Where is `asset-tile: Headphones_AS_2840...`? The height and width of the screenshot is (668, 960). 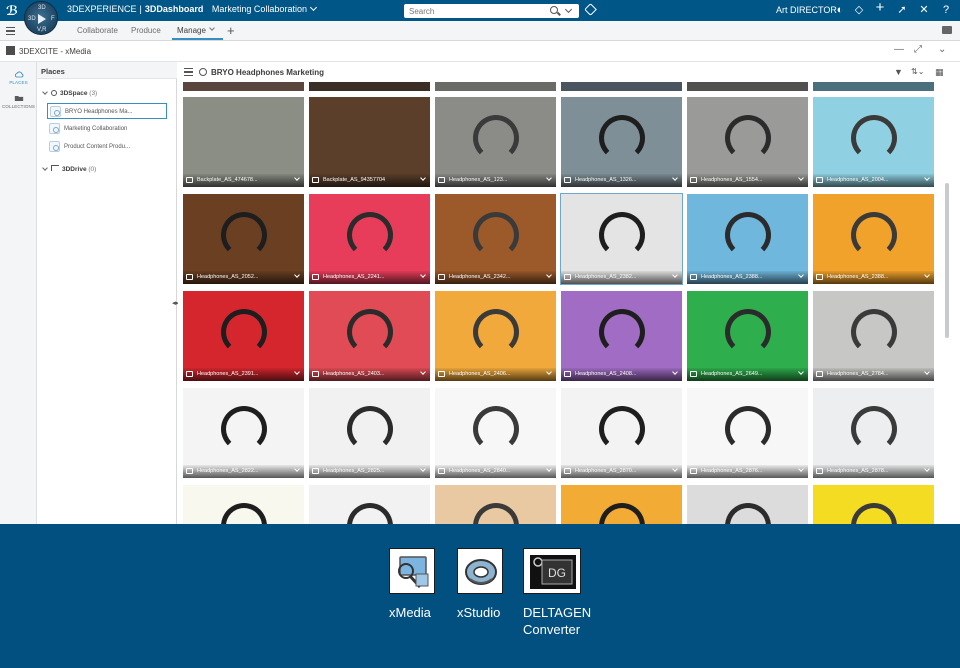
asset-tile: Headphones_AS_2840... is located at coordinates (495, 433).